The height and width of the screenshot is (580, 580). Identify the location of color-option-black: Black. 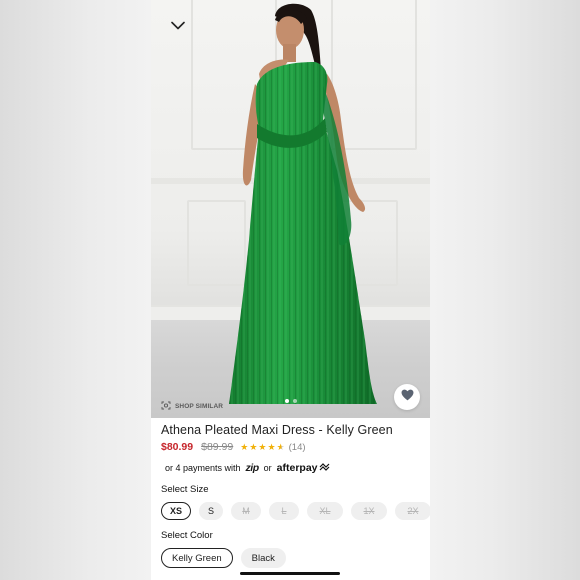
(263, 558).